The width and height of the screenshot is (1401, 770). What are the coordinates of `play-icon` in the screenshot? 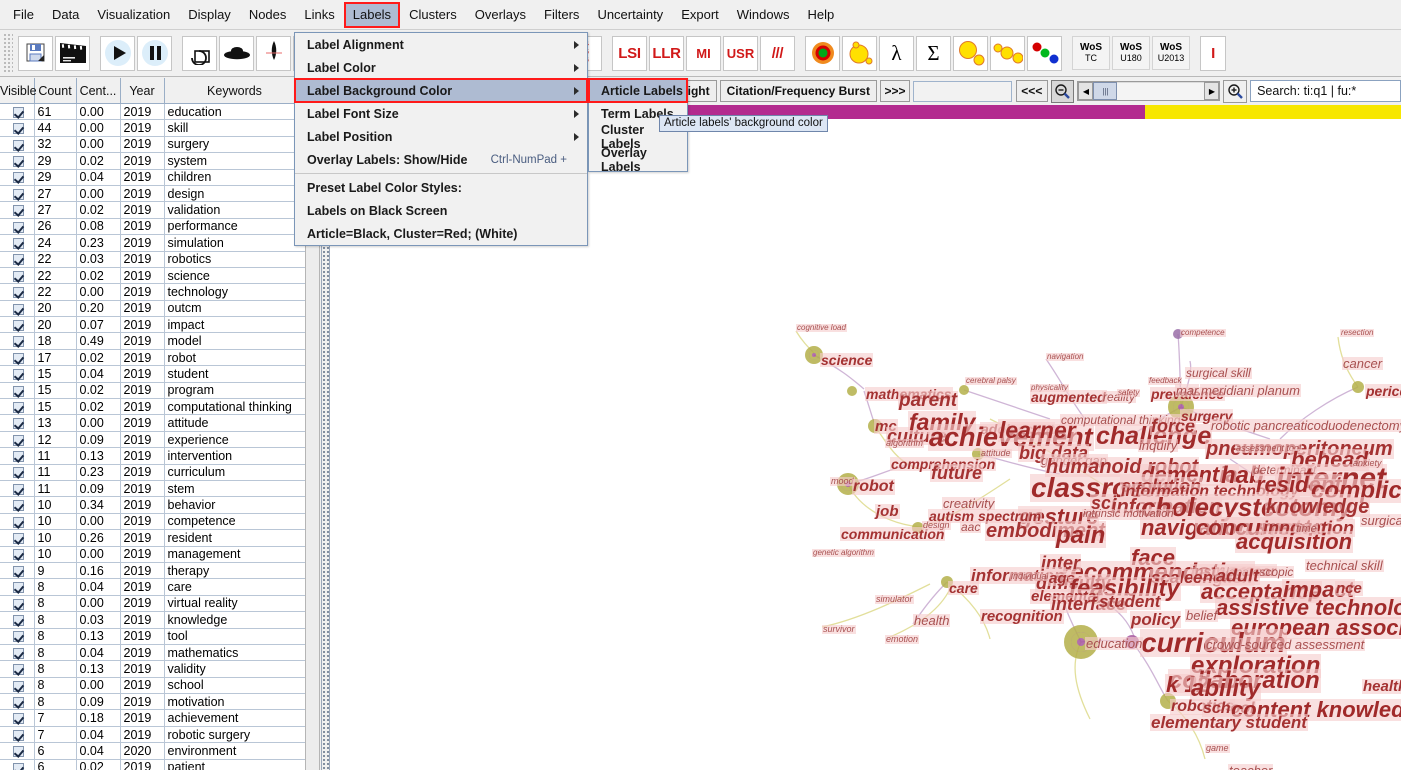 It's located at (117, 53).